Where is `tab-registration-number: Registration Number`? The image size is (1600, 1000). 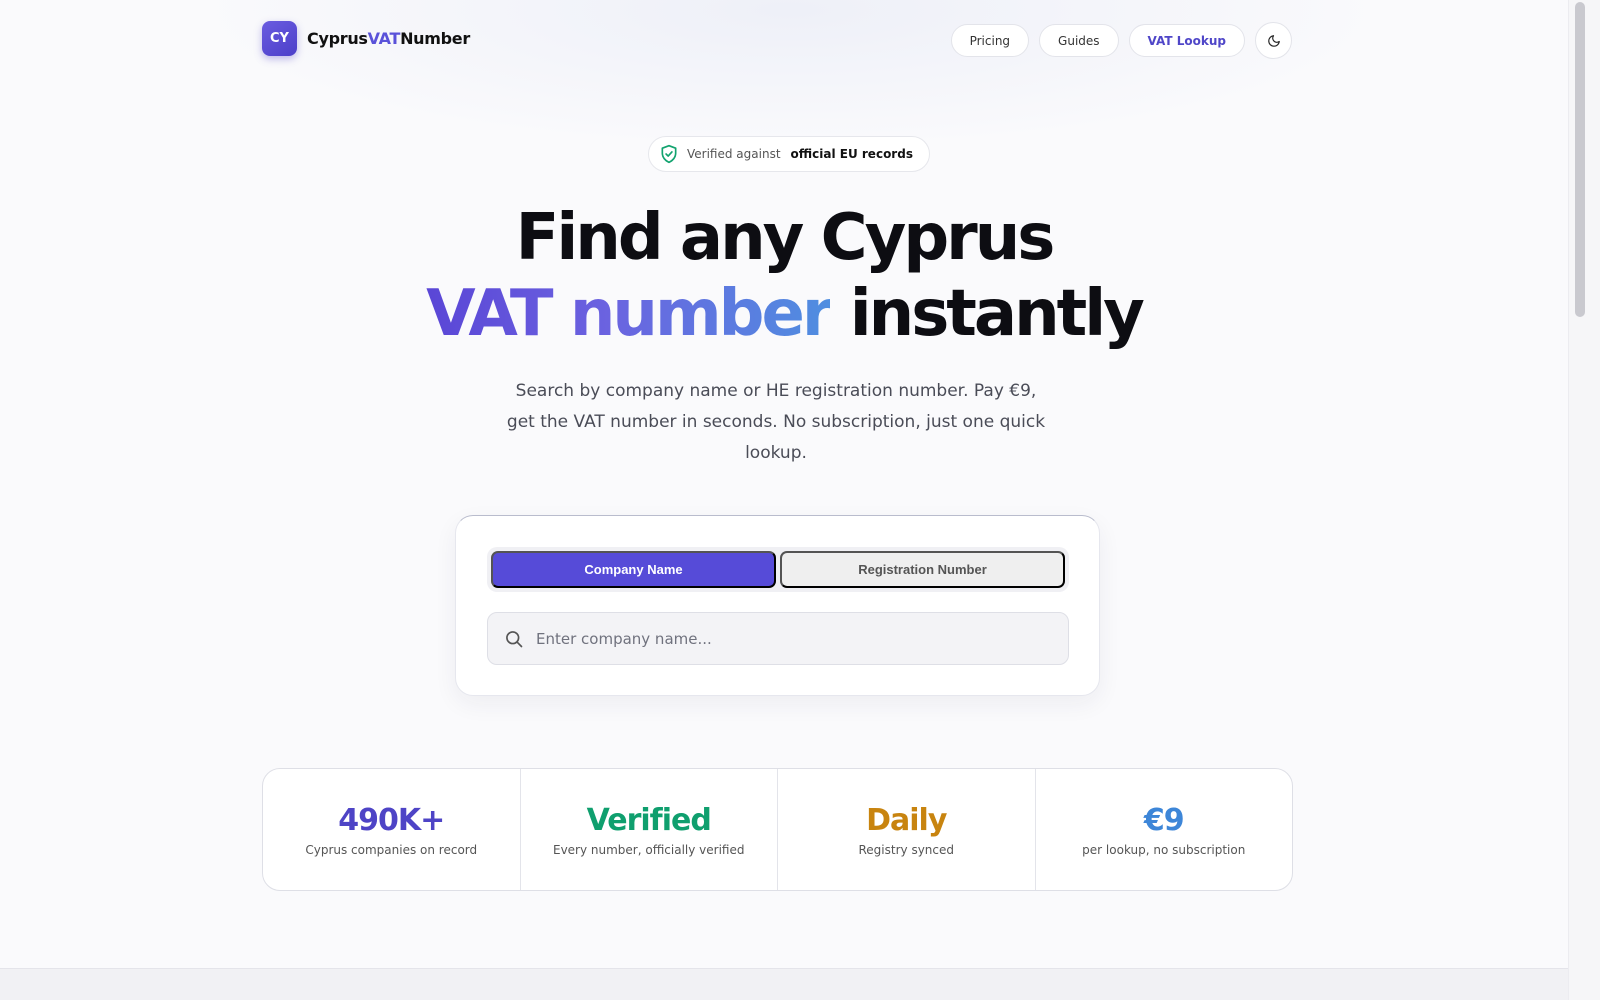 tab-registration-number: Registration Number is located at coordinates (922, 569).